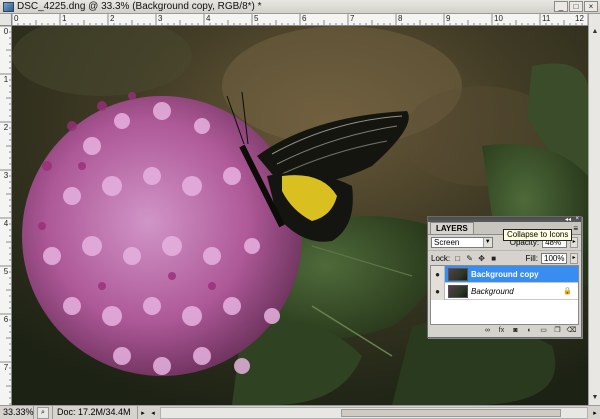  What do you see at coordinates (567, 291) in the screenshot?
I see `lock-icon: 🔒` at bounding box center [567, 291].